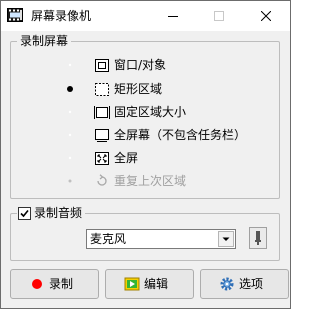 The image size is (320, 309). Describe the element at coordinates (102, 180) in the screenshot. I see `repeat-icon` at that location.